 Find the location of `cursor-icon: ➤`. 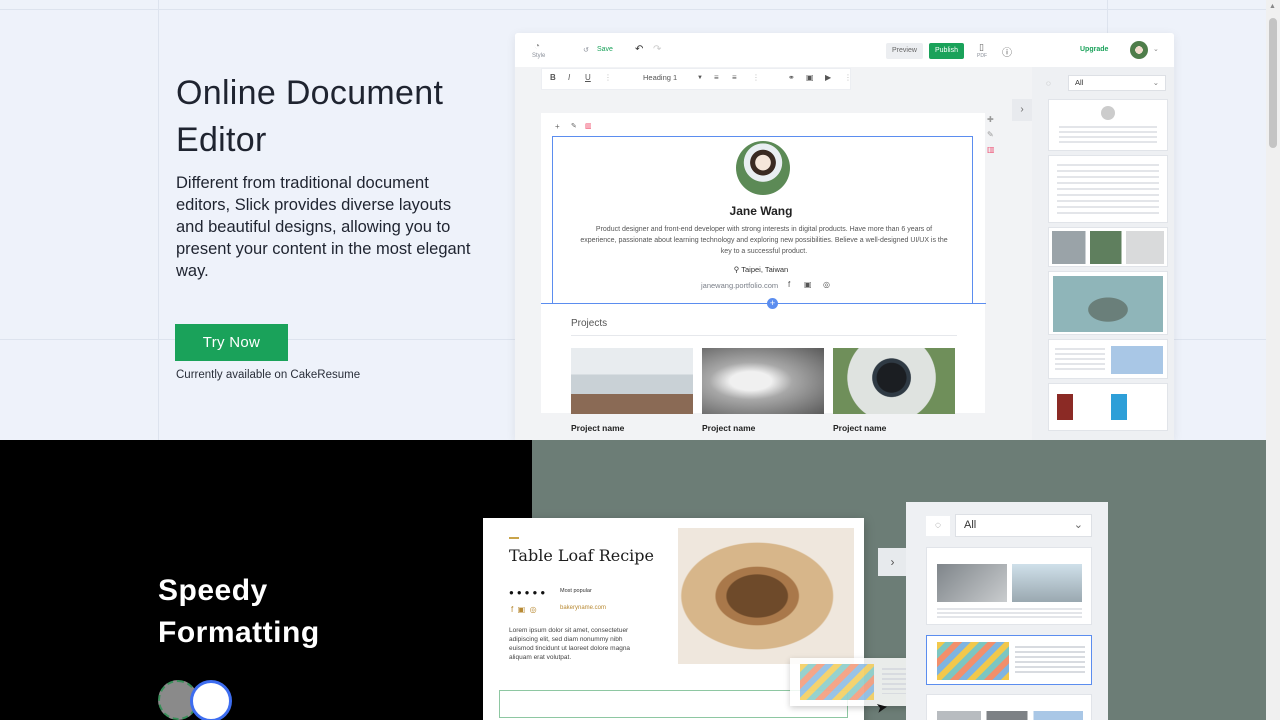

cursor-icon: ➤ is located at coordinates (881, 707).